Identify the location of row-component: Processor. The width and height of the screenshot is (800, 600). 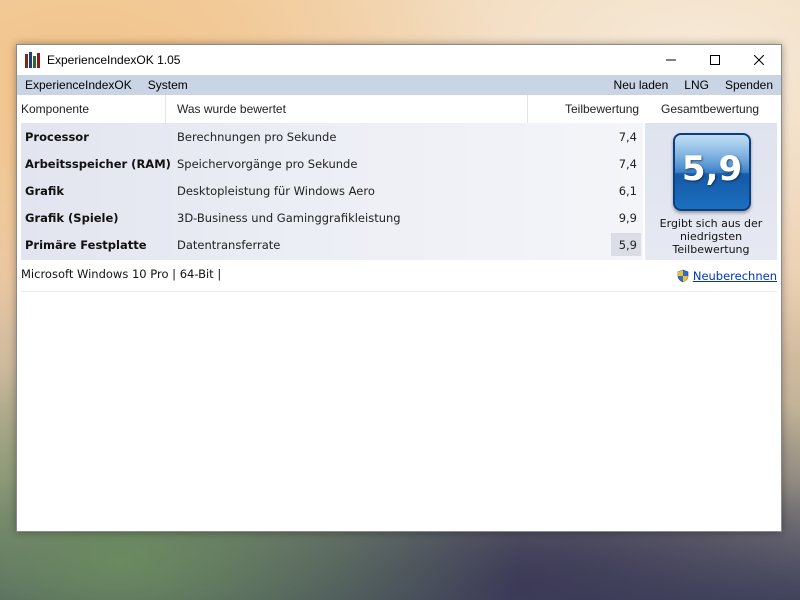
(57, 137).